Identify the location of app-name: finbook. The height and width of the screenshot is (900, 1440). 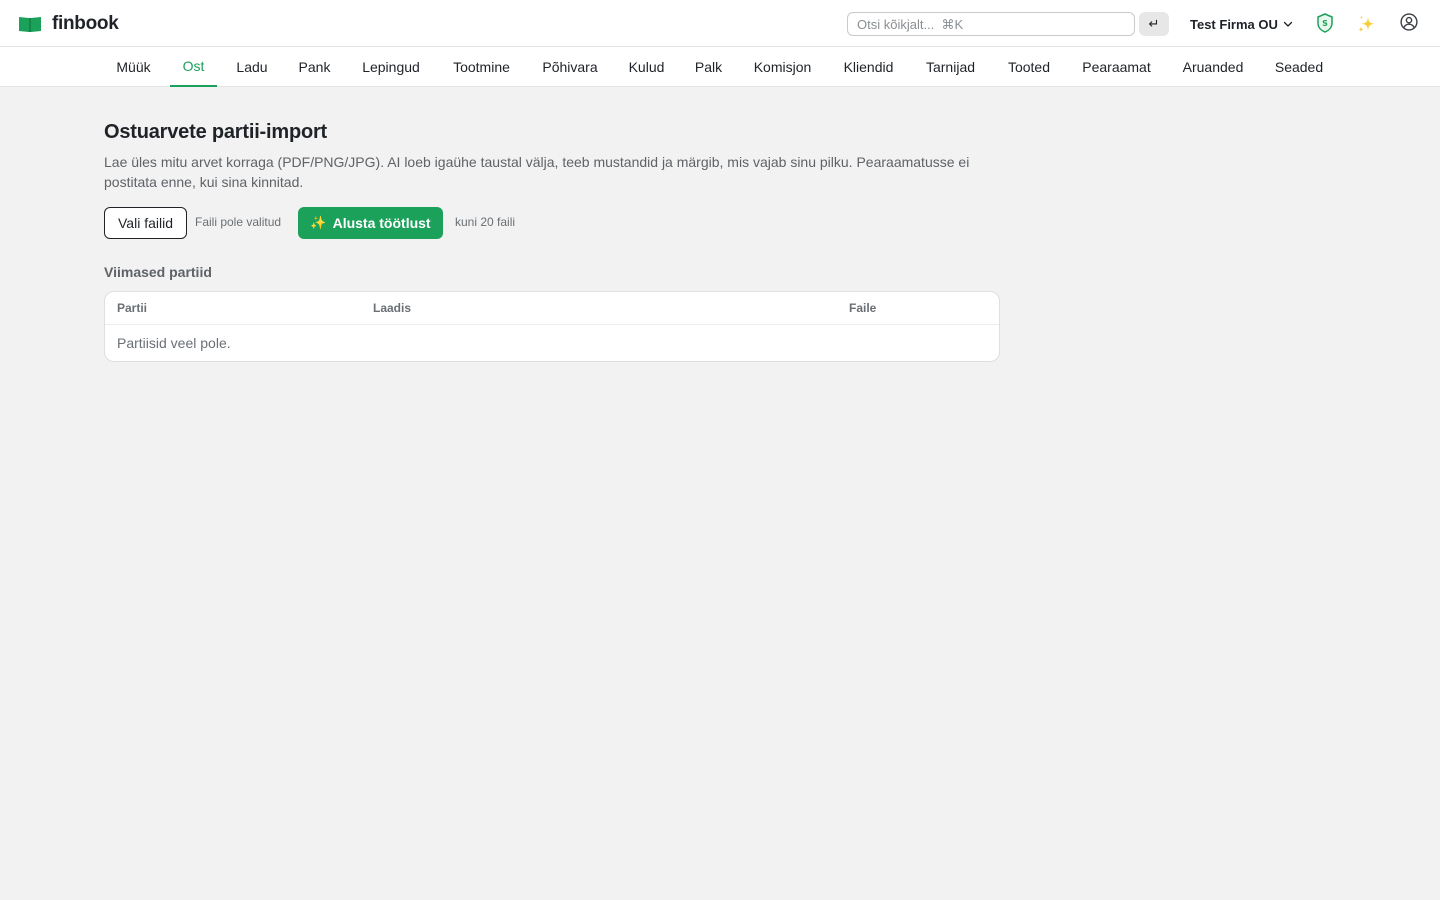
(85, 23).